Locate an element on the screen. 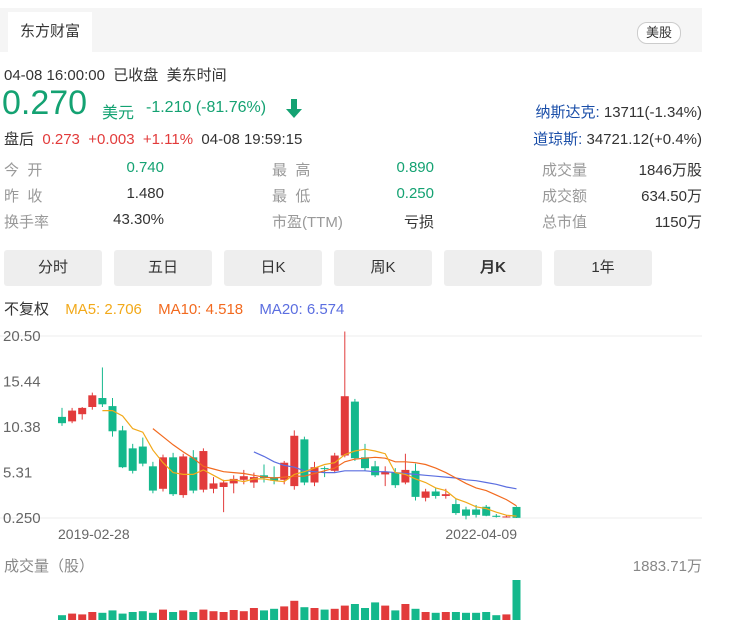  last-price: 0.270 is located at coordinates (45, 103).